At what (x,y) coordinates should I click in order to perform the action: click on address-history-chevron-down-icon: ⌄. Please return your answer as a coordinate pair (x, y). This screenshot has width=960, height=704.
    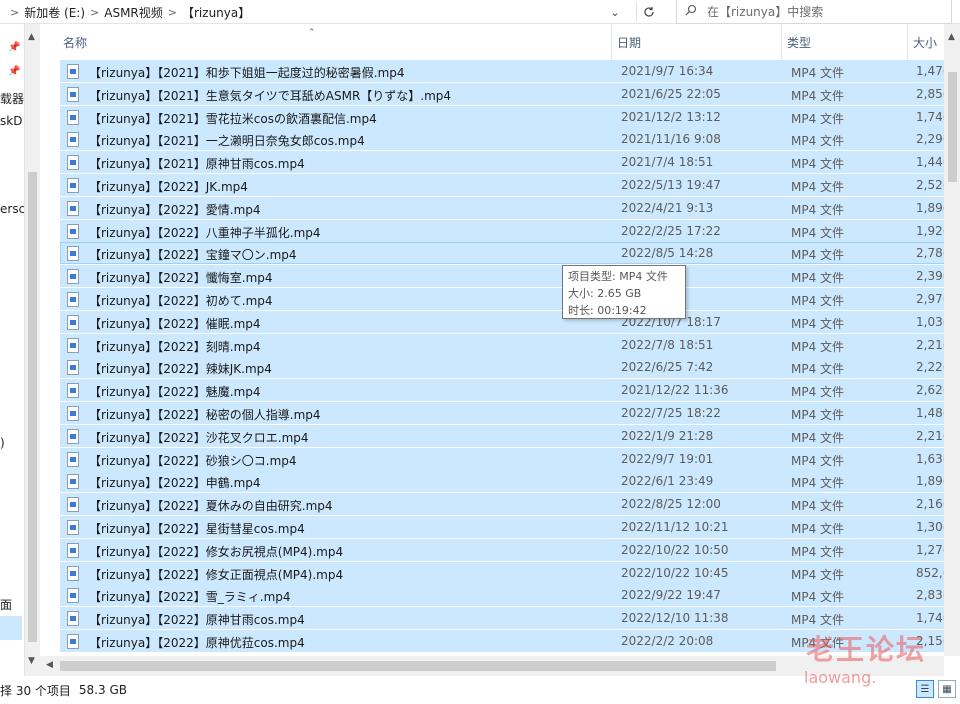
    Looking at the image, I should click on (615, 12).